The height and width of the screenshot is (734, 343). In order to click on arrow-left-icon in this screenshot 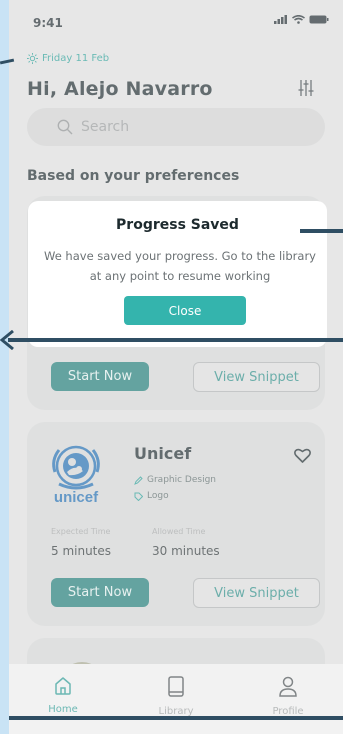, I will do `click(7, 340)`.